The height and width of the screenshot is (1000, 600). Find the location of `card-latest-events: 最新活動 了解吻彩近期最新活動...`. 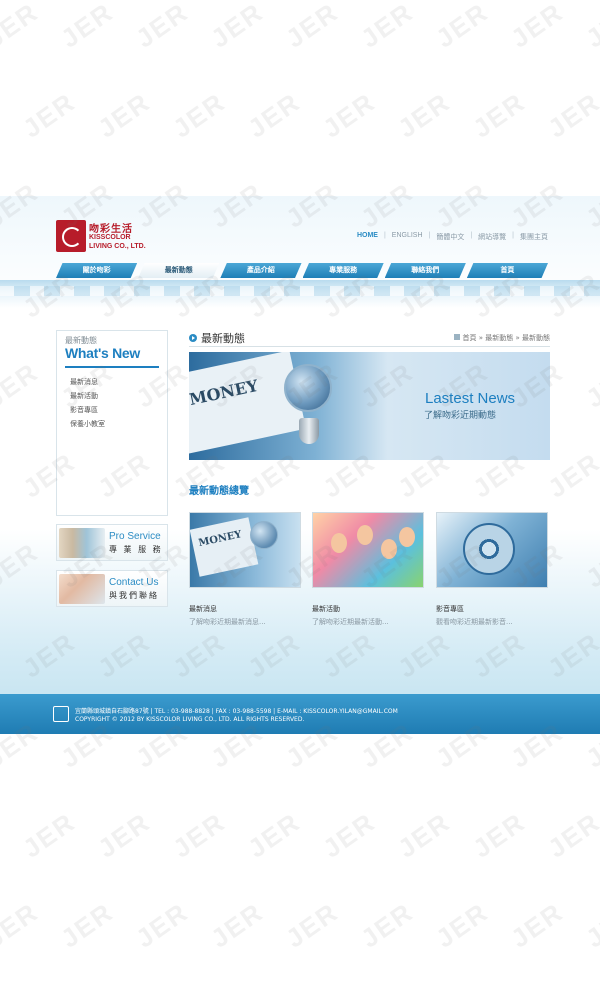

card-latest-events: 最新活動 了解吻彩近期最新活動... is located at coordinates (368, 569).